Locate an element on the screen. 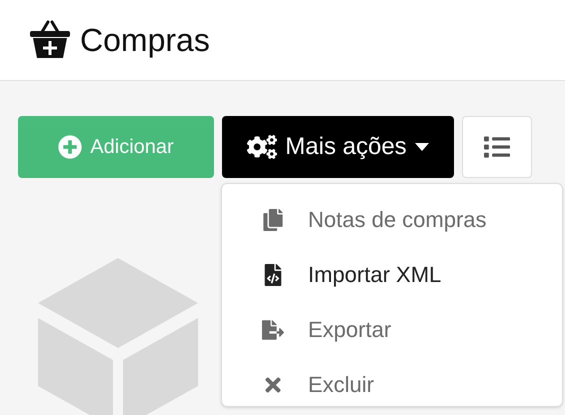  plus-icon is located at coordinates (70, 147).